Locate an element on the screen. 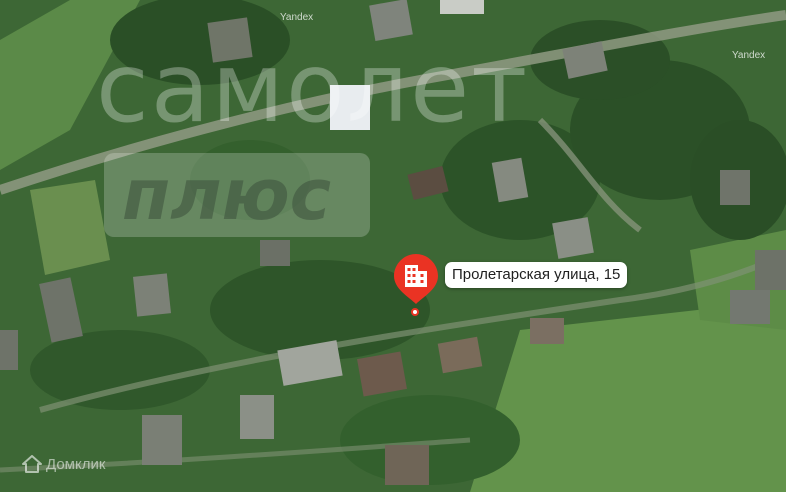 The width and height of the screenshot is (786, 492). watermark-subtitle: плюс is located at coordinates (227, 195).